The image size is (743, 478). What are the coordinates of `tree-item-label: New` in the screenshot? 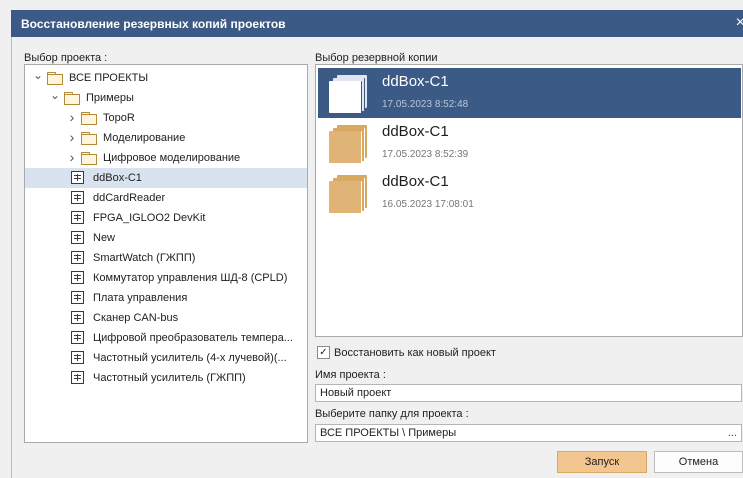 It's located at (104, 238).